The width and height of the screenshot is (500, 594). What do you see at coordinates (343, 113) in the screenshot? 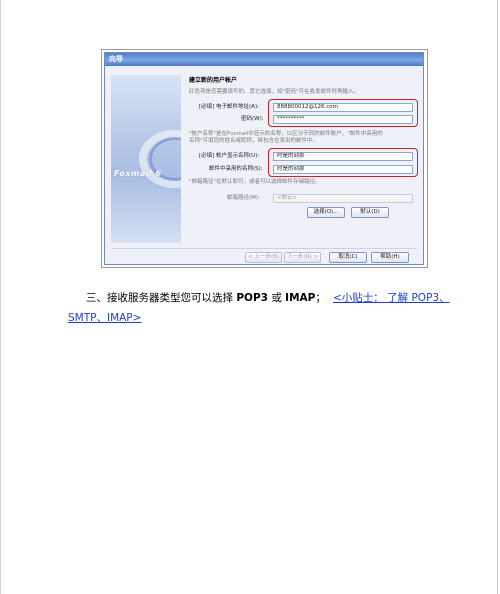
I see `email-highlight-box` at bounding box center [343, 113].